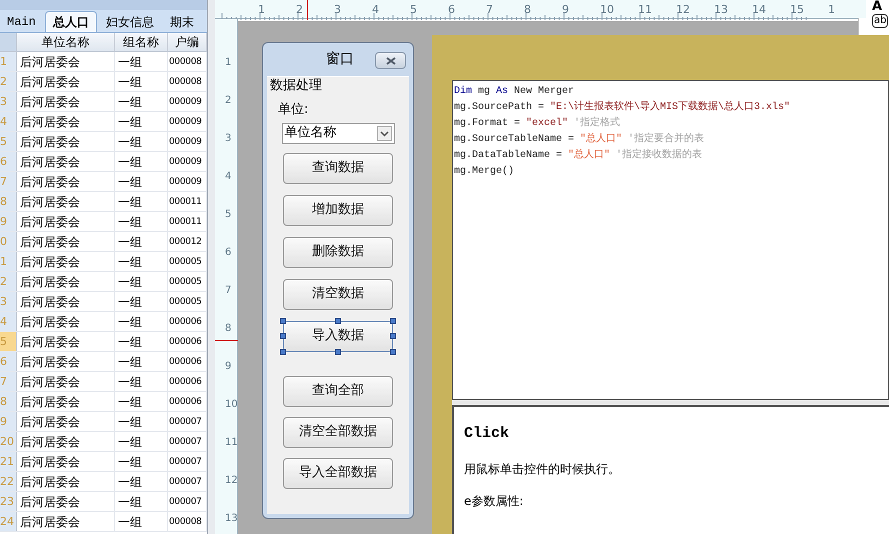 Image resolution: width=889 pixels, height=534 pixels. Describe the element at coordinates (390, 60) in the screenshot. I see `close-button` at that location.